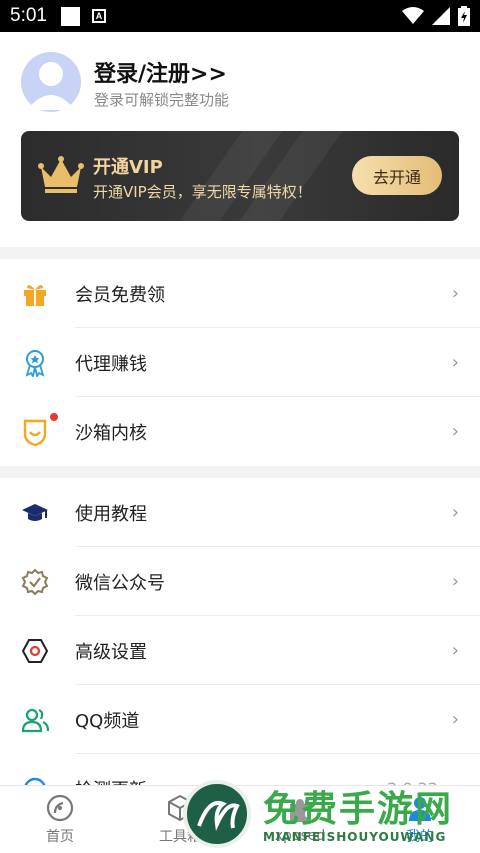  Describe the element at coordinates (240, 431) in the screenshot. I see `menu-item-sandbox-kernel: 沙箱内核 ›` at that location.